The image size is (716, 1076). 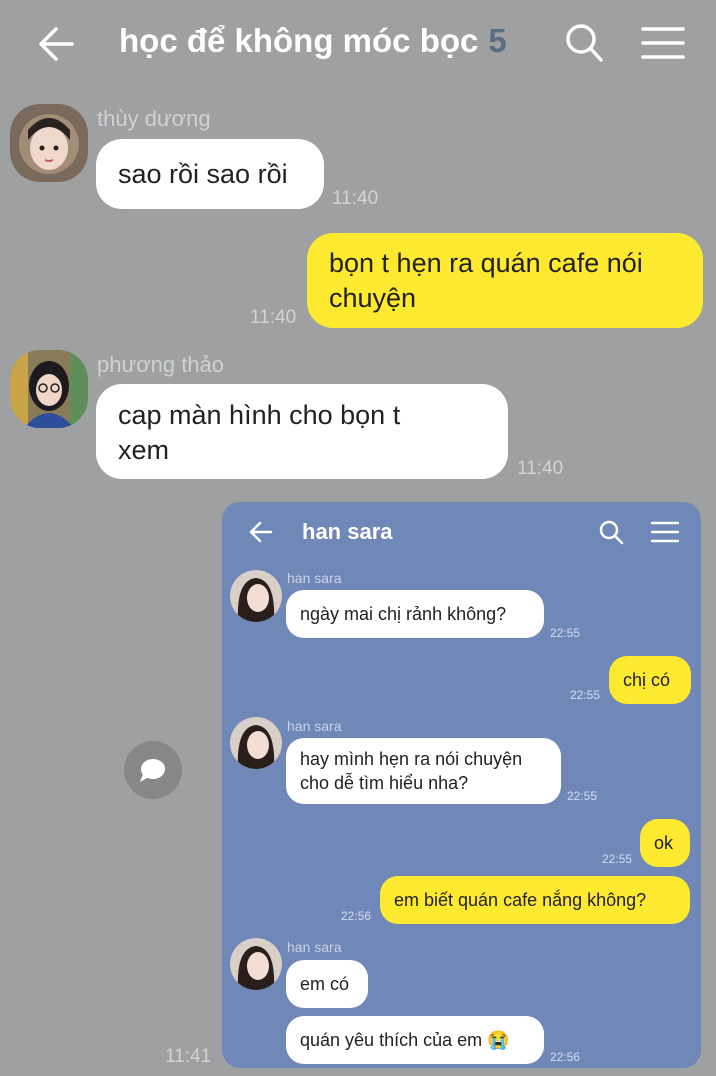 What do you see at coordinates (188, 1056) in the screenshot?
I see `message-time: 11:41` at bounding box center [188, 1056].